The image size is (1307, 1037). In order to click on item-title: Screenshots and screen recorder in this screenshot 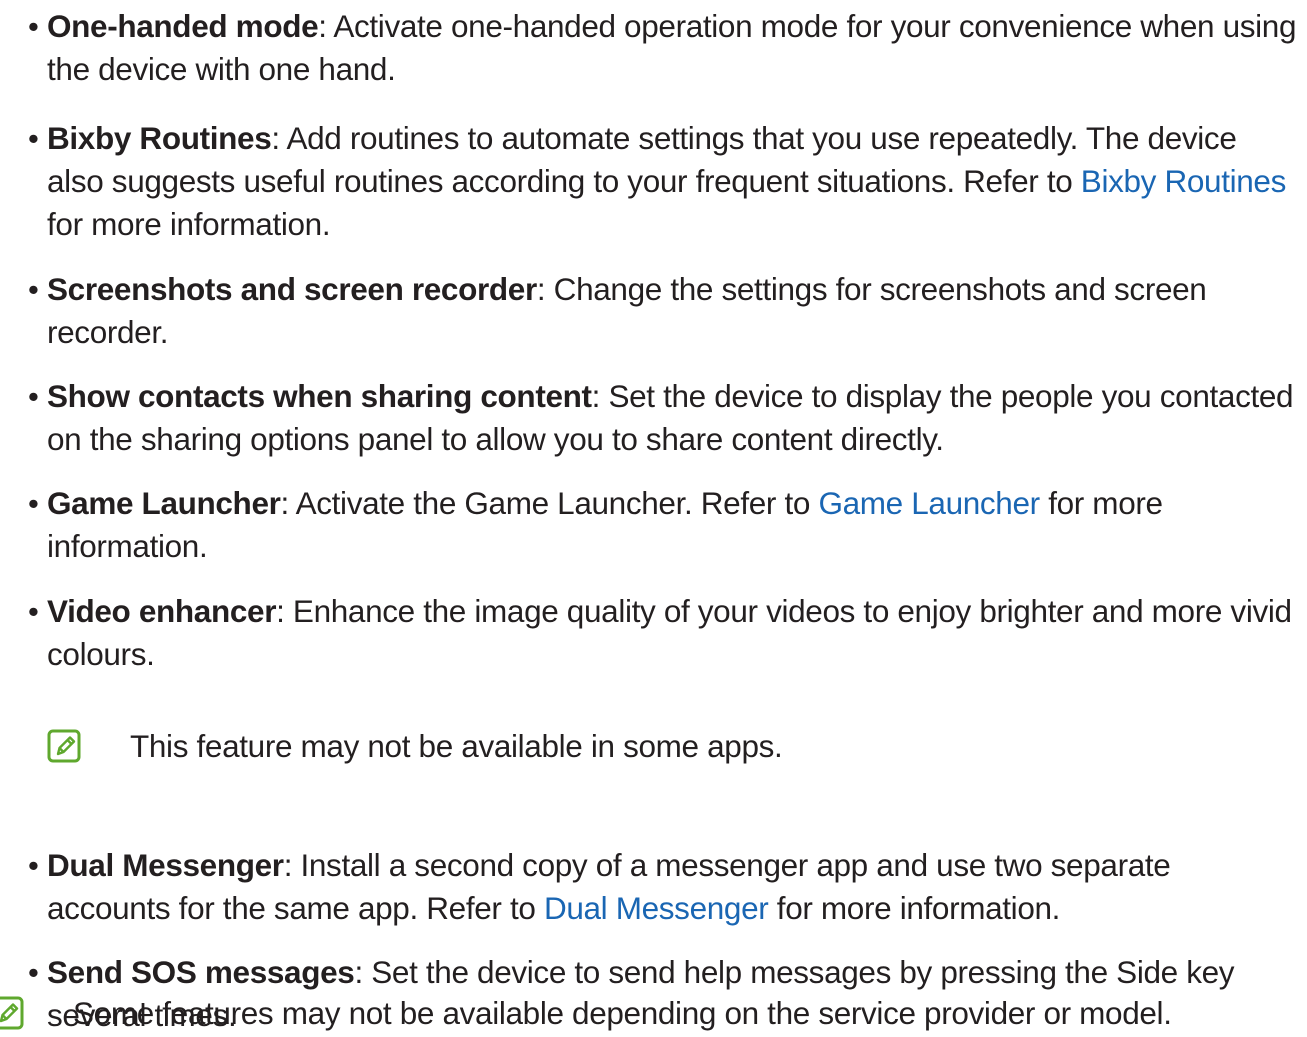, I will do `click(292, 289)`.